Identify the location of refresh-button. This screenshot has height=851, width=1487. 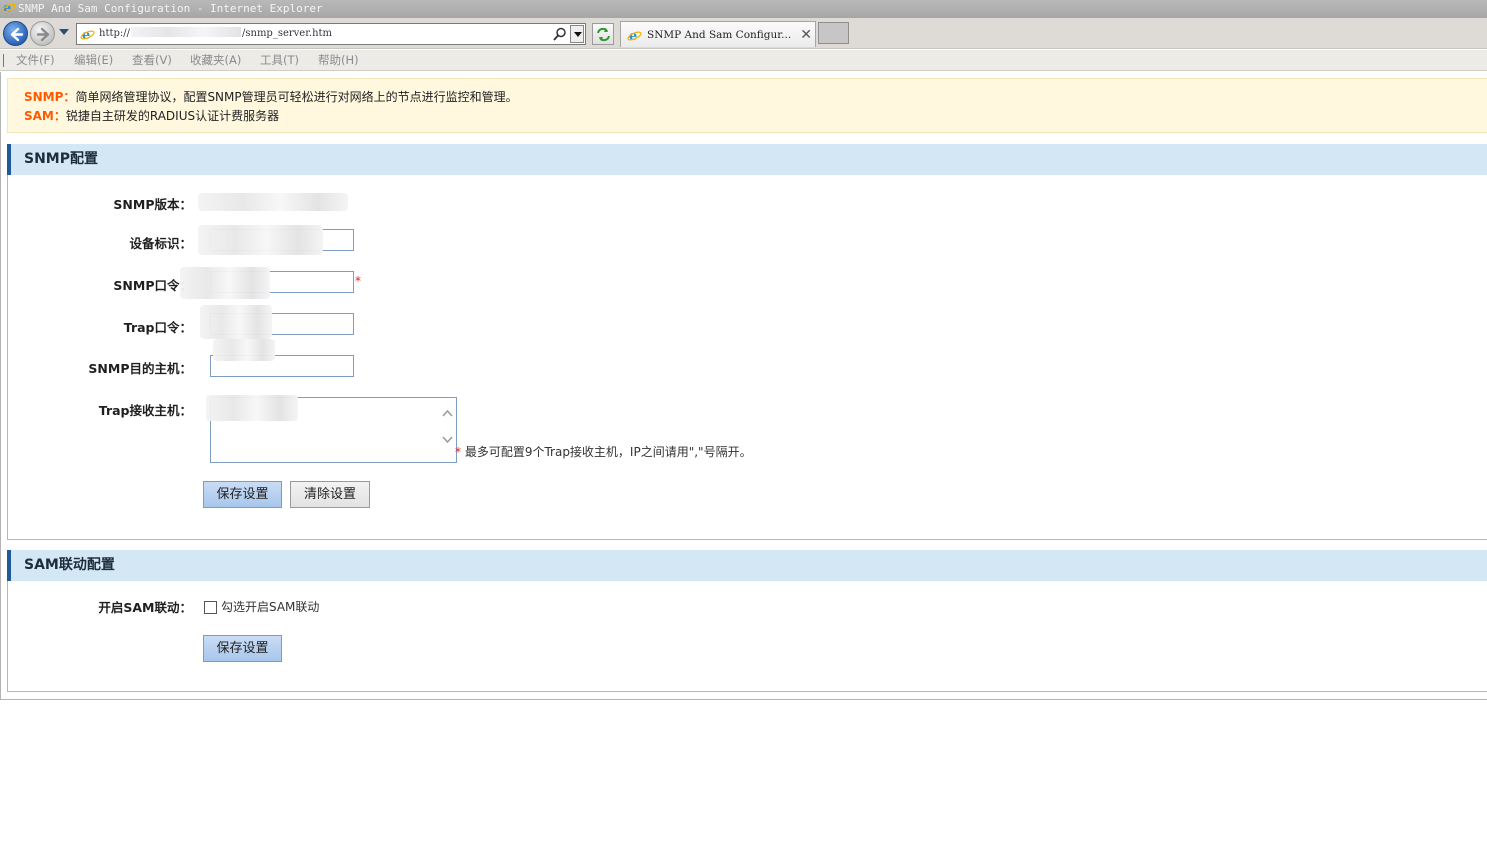
(603, 34).